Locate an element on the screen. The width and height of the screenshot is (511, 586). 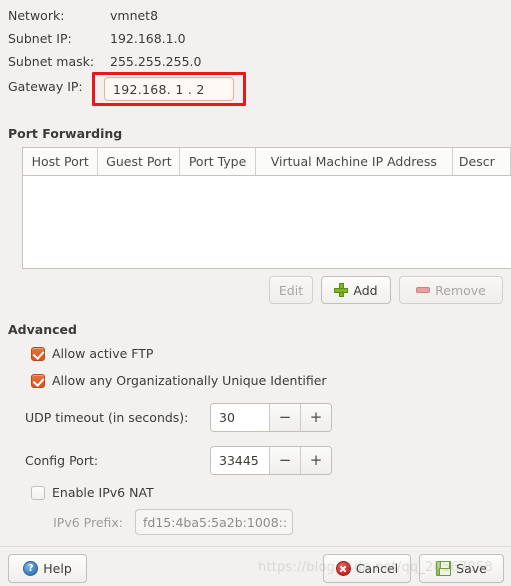
port-forwarding-button-group: Edit Add Remove is located at coordinates (386, 290).